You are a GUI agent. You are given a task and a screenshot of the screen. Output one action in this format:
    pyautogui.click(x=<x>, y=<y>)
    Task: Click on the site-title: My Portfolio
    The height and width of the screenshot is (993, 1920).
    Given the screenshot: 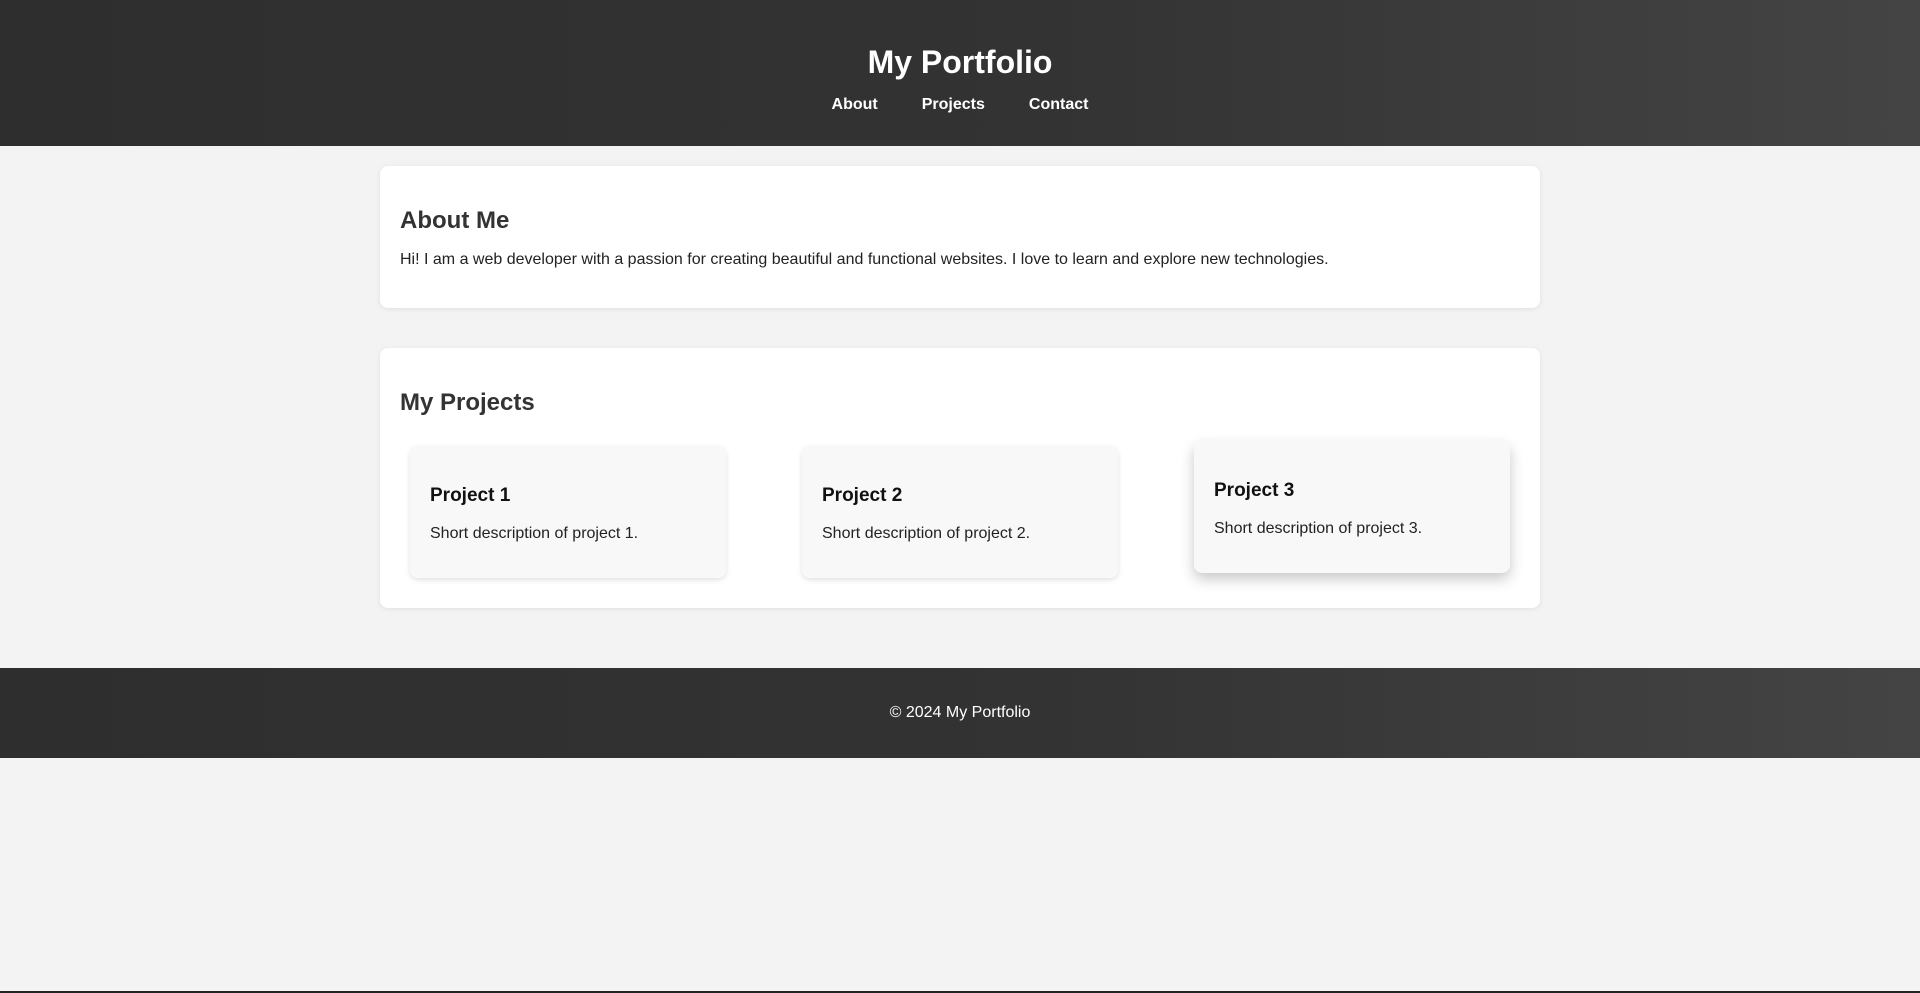 What is the action you would take?
    pyautogui.click(x=960, y=62)
    